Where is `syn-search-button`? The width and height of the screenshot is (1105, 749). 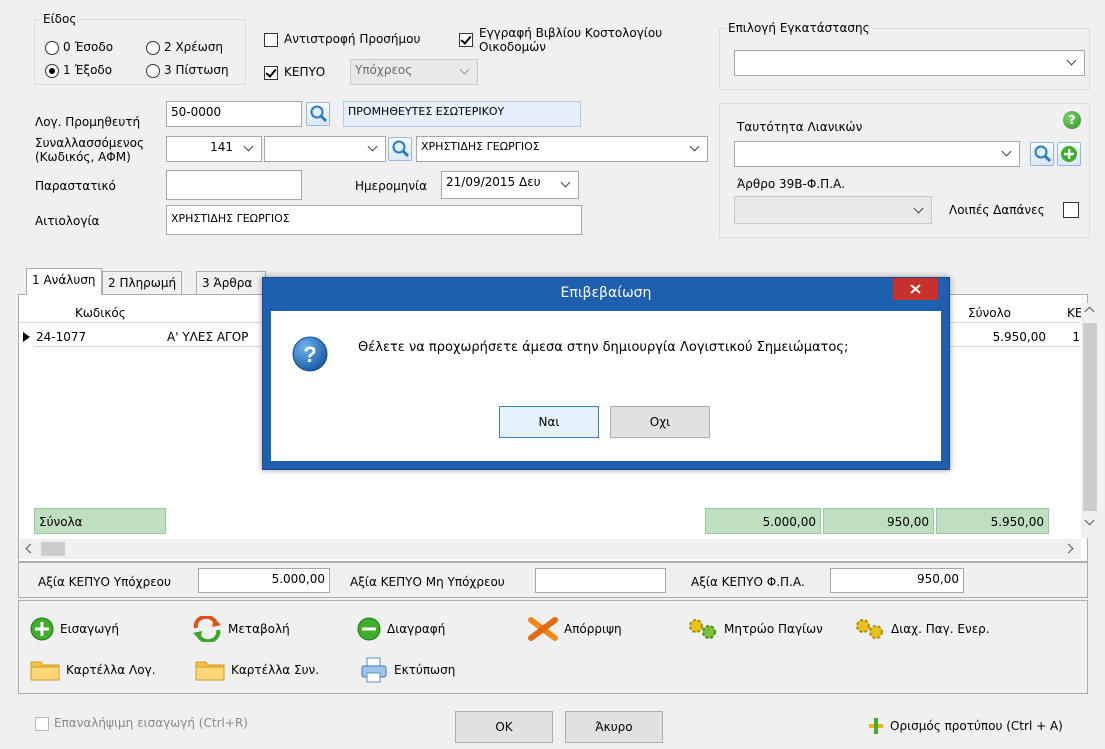
syn-search-button is located at coordinates (400, 149).